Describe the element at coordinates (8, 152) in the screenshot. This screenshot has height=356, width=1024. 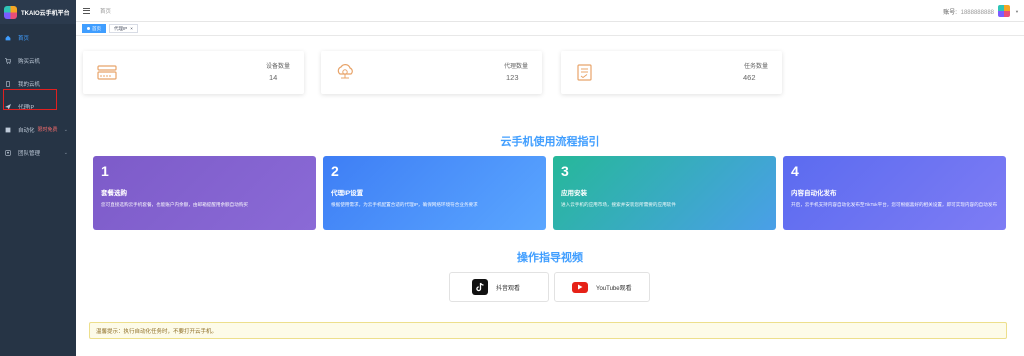
I see `team-icon` at that location.